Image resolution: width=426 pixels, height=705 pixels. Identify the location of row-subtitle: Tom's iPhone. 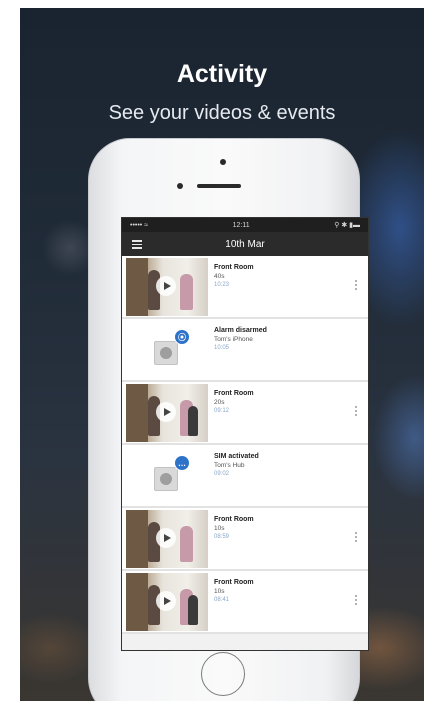
(233, 339).